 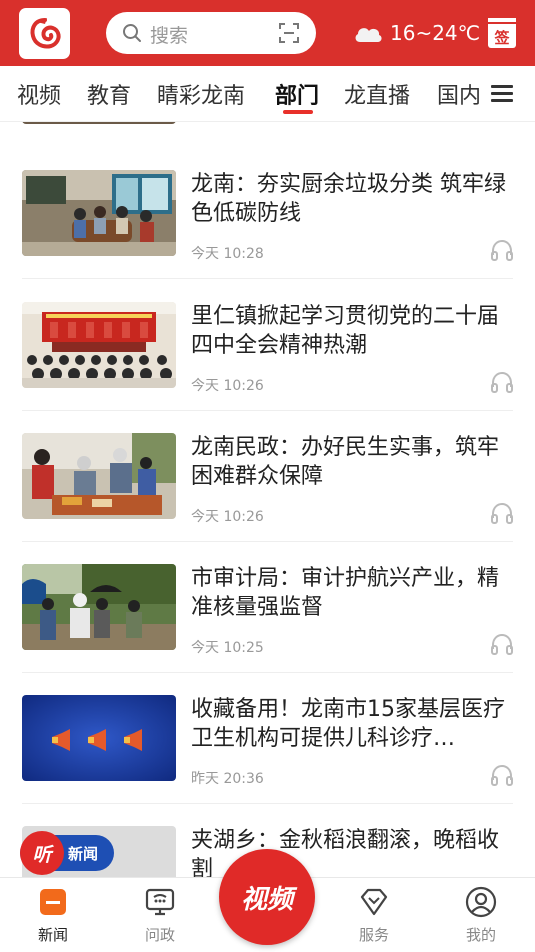 I want to click on news-title: 里仁镇掀起学习贯彻党的二十届四中全会精神热潮, so click(x=345, y=331).